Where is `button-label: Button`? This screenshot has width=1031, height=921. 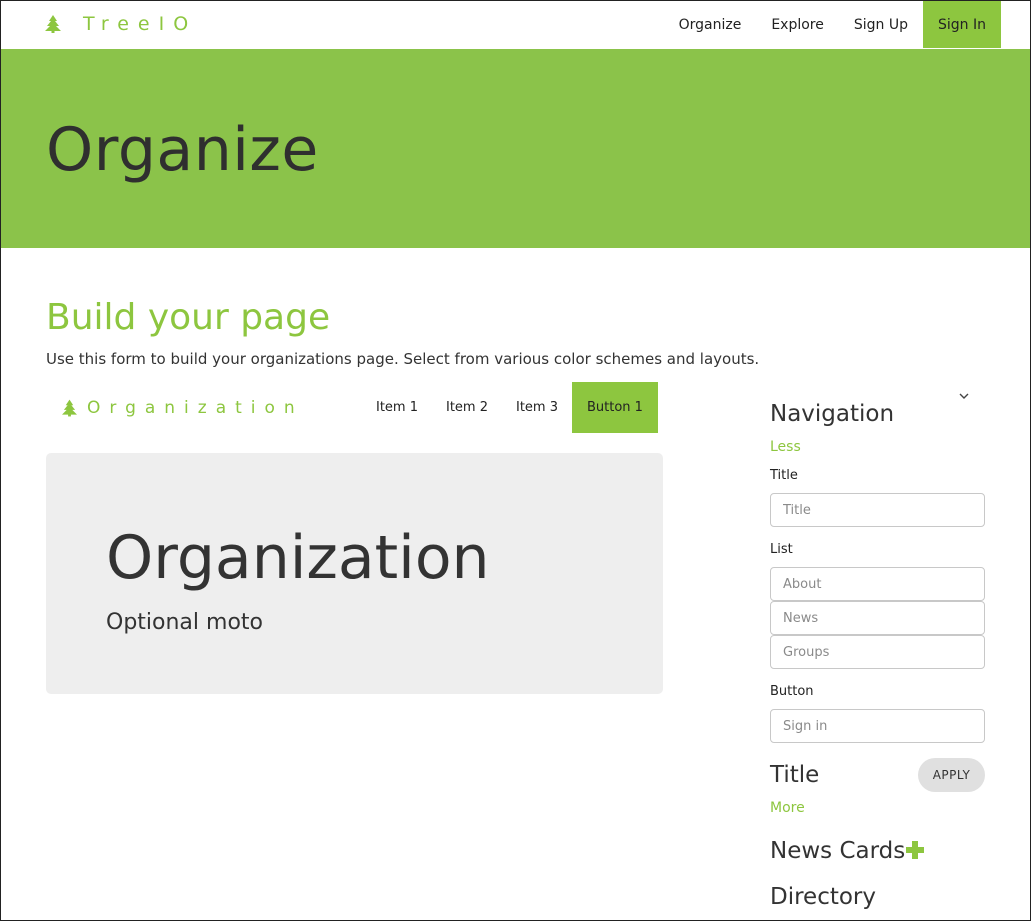 button-label: Button is located at coordinates (792, 691).